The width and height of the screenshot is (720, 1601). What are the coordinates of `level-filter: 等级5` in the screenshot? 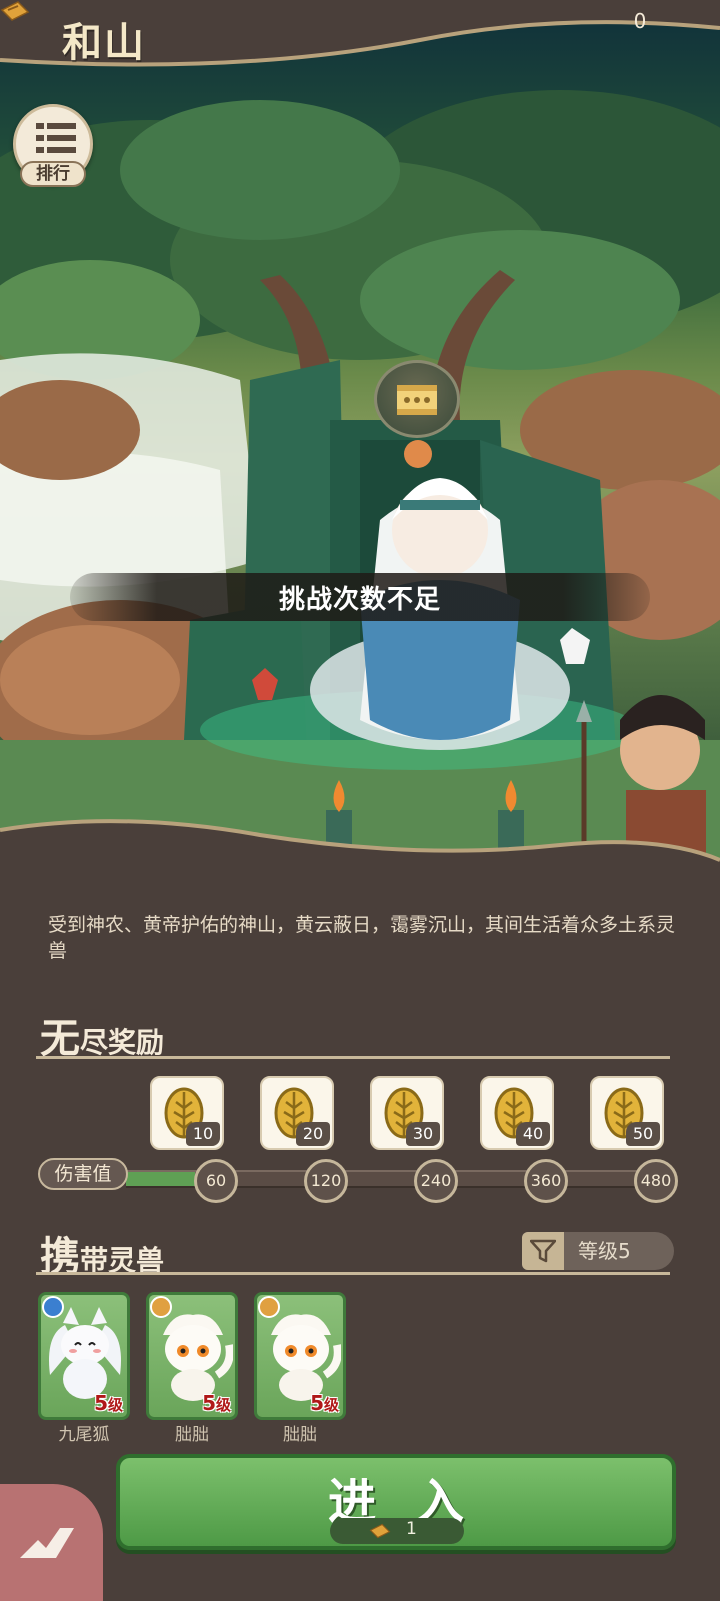 It's located at (598, 1251).